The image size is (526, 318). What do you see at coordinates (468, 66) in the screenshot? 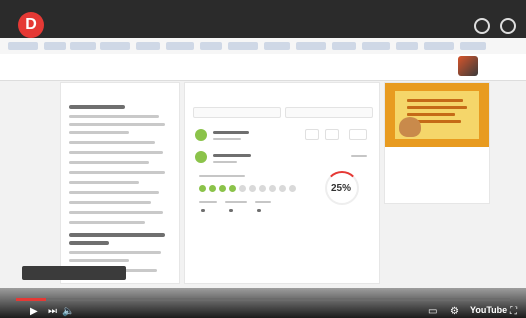
I see `avatar` at bounding box center [468, 66].